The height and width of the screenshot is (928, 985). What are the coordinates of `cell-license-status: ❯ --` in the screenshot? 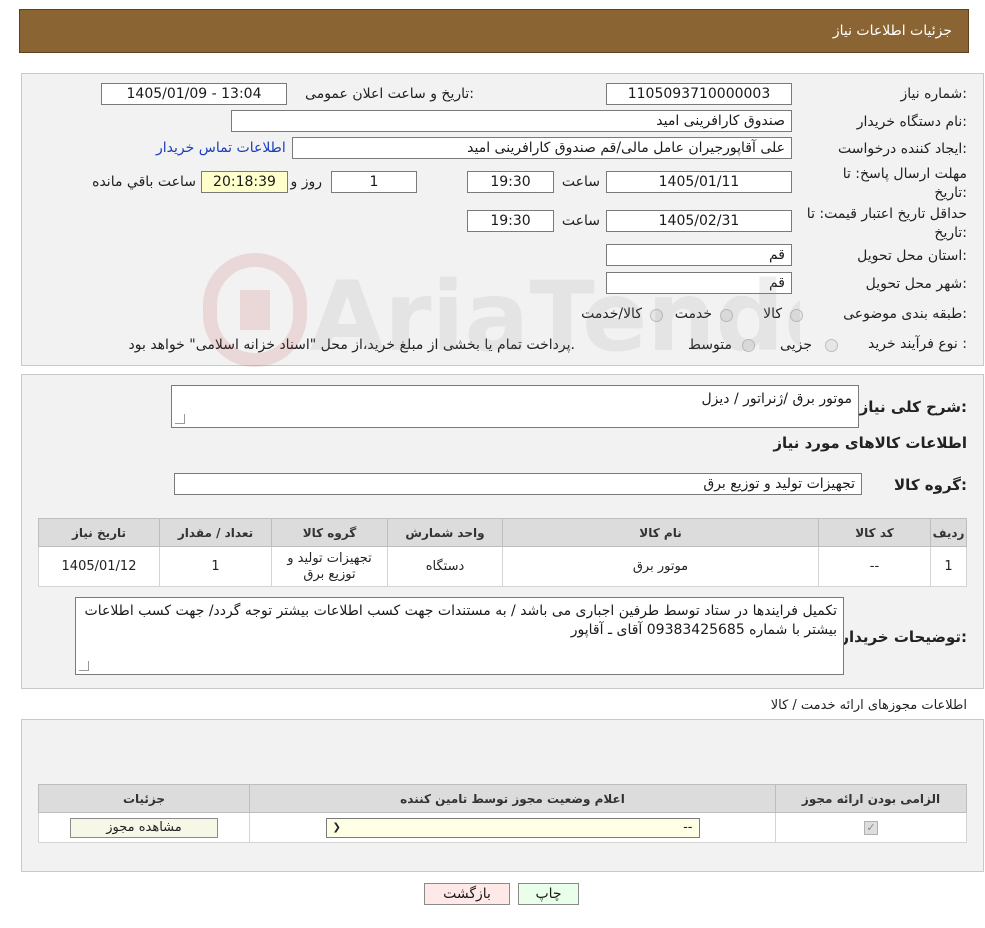 It's located at (512, 827).